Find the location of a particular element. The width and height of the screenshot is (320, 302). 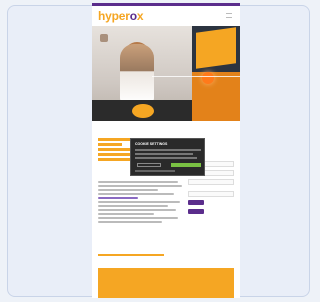

cookie-settings-button is located at coordinates (149, 165).